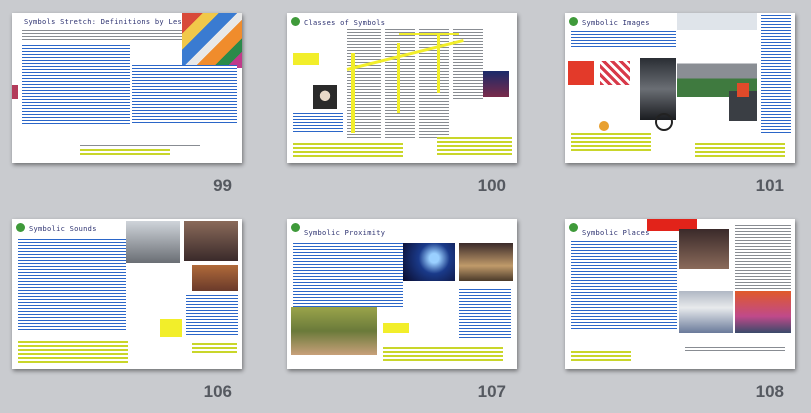 Image resolution: width=811 pixels, height=413 pixels. What do you see at coordinates (429, 262) in the screenshot?
I see `concert-image` at bounding box center [429, 262].